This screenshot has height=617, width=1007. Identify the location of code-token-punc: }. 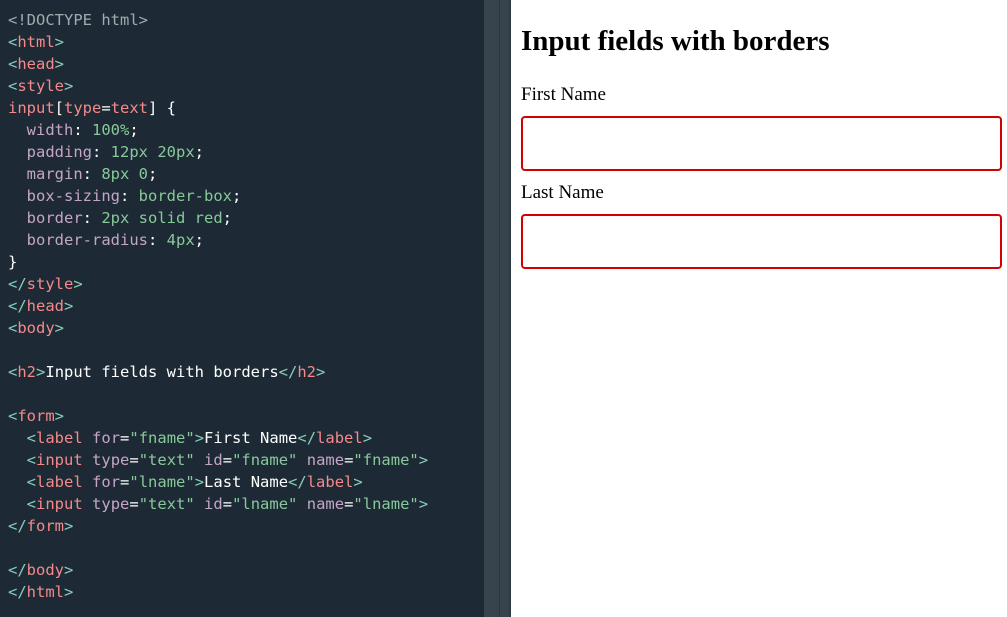
(13, 262).